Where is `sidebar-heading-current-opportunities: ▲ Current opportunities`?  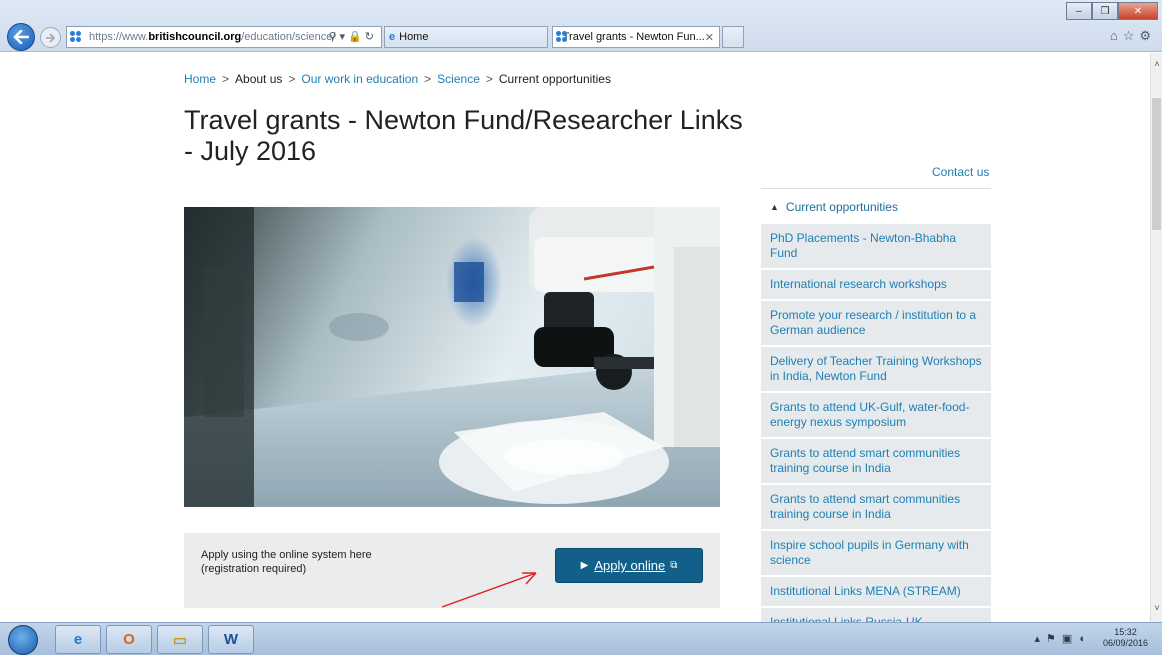 sidebar-heading-current-opportunities: ▲ Current opportunities is located at coordinates (876, 206).